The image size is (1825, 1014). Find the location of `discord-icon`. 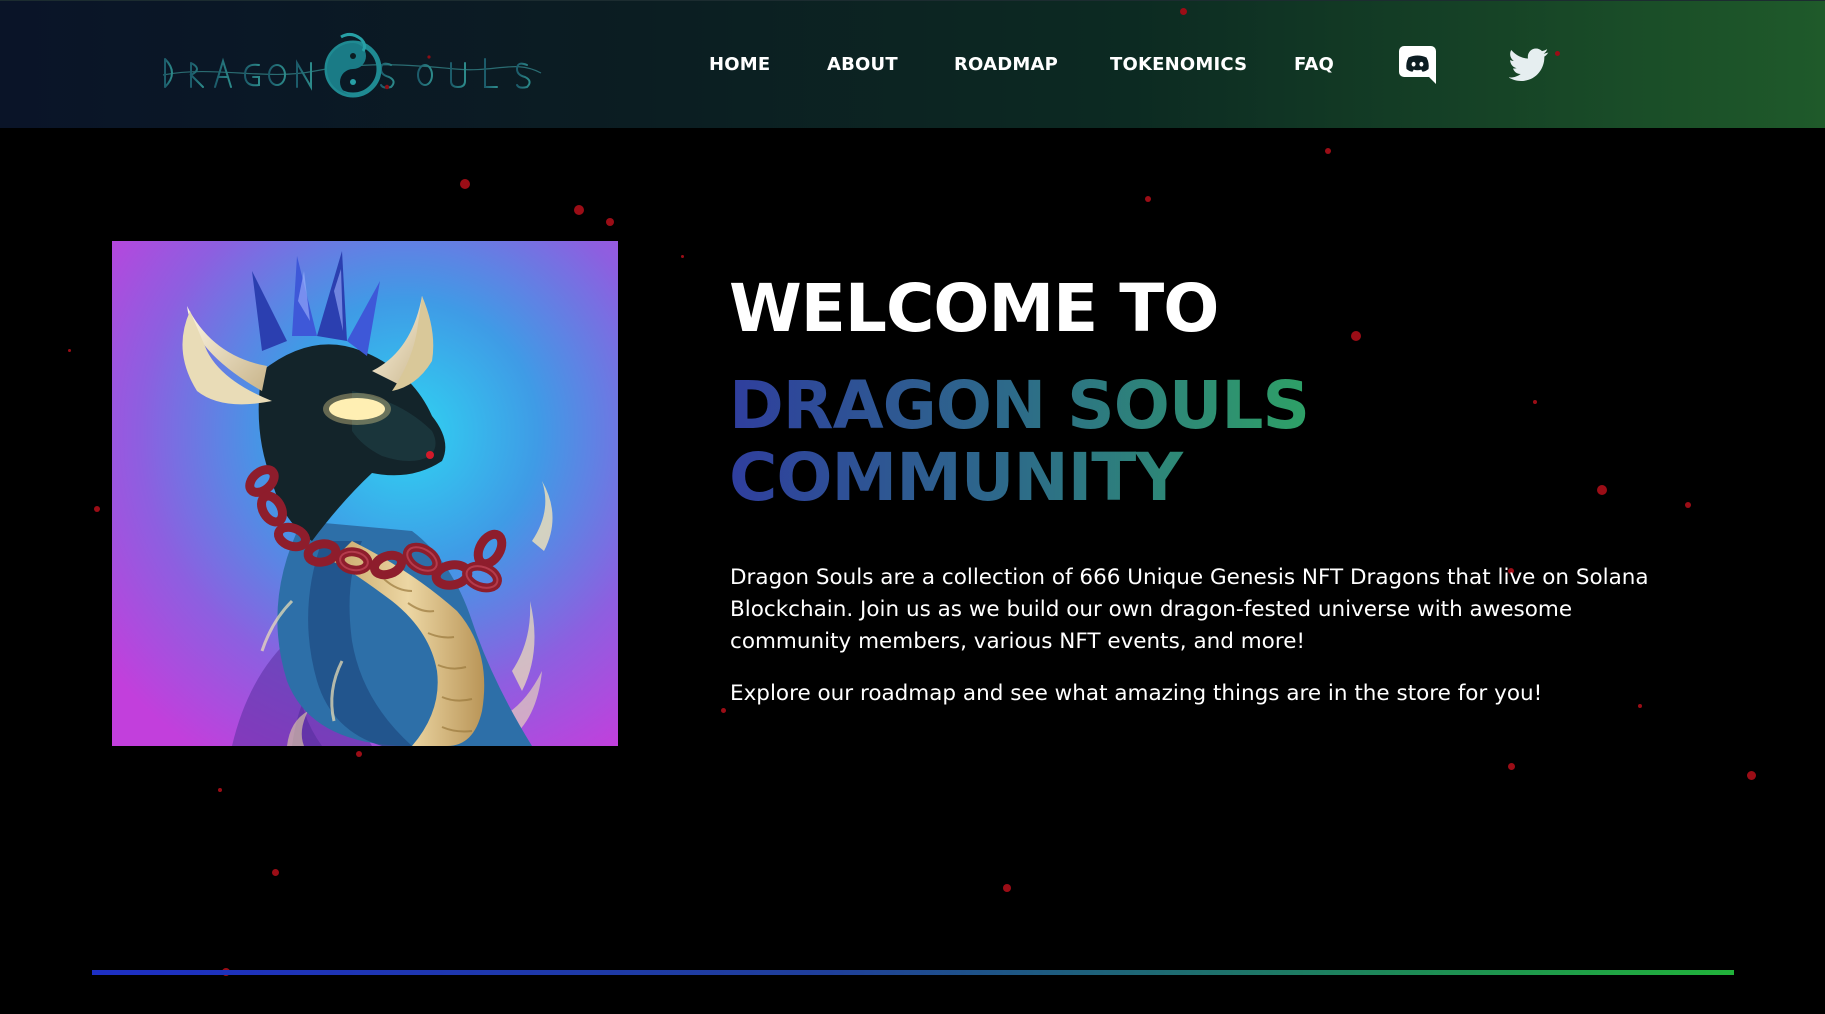

discord-icon is located at coordinates (1417, 65).